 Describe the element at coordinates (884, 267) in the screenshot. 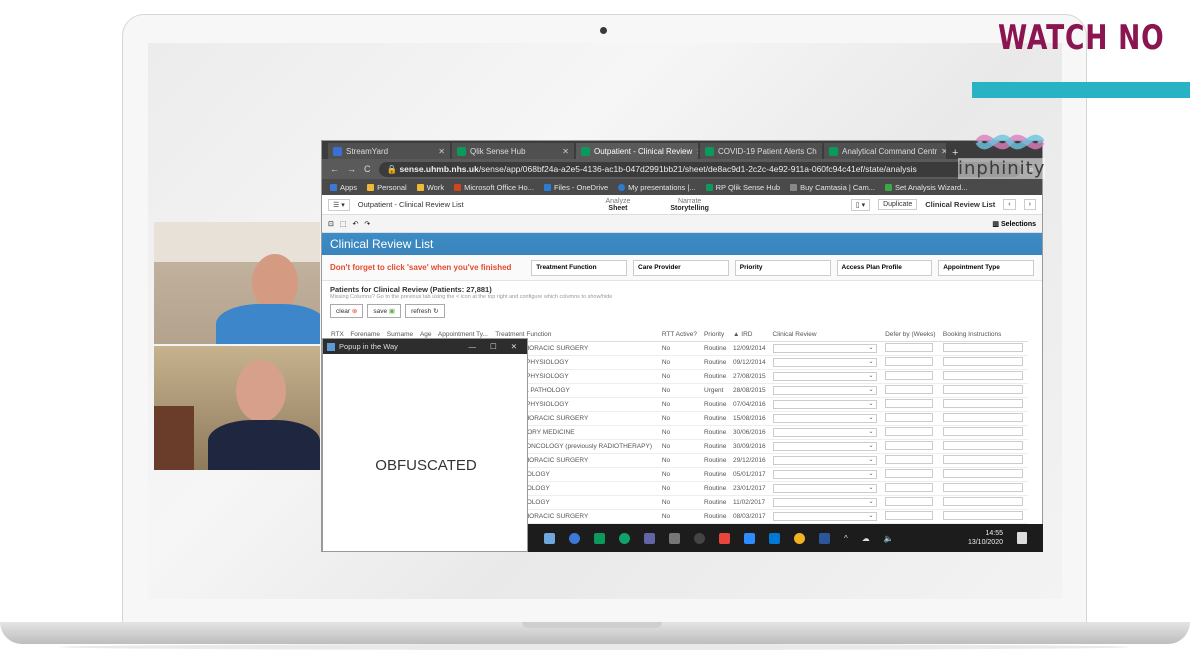

I see `filter-access-plan: Access Plan Profile` at that location.